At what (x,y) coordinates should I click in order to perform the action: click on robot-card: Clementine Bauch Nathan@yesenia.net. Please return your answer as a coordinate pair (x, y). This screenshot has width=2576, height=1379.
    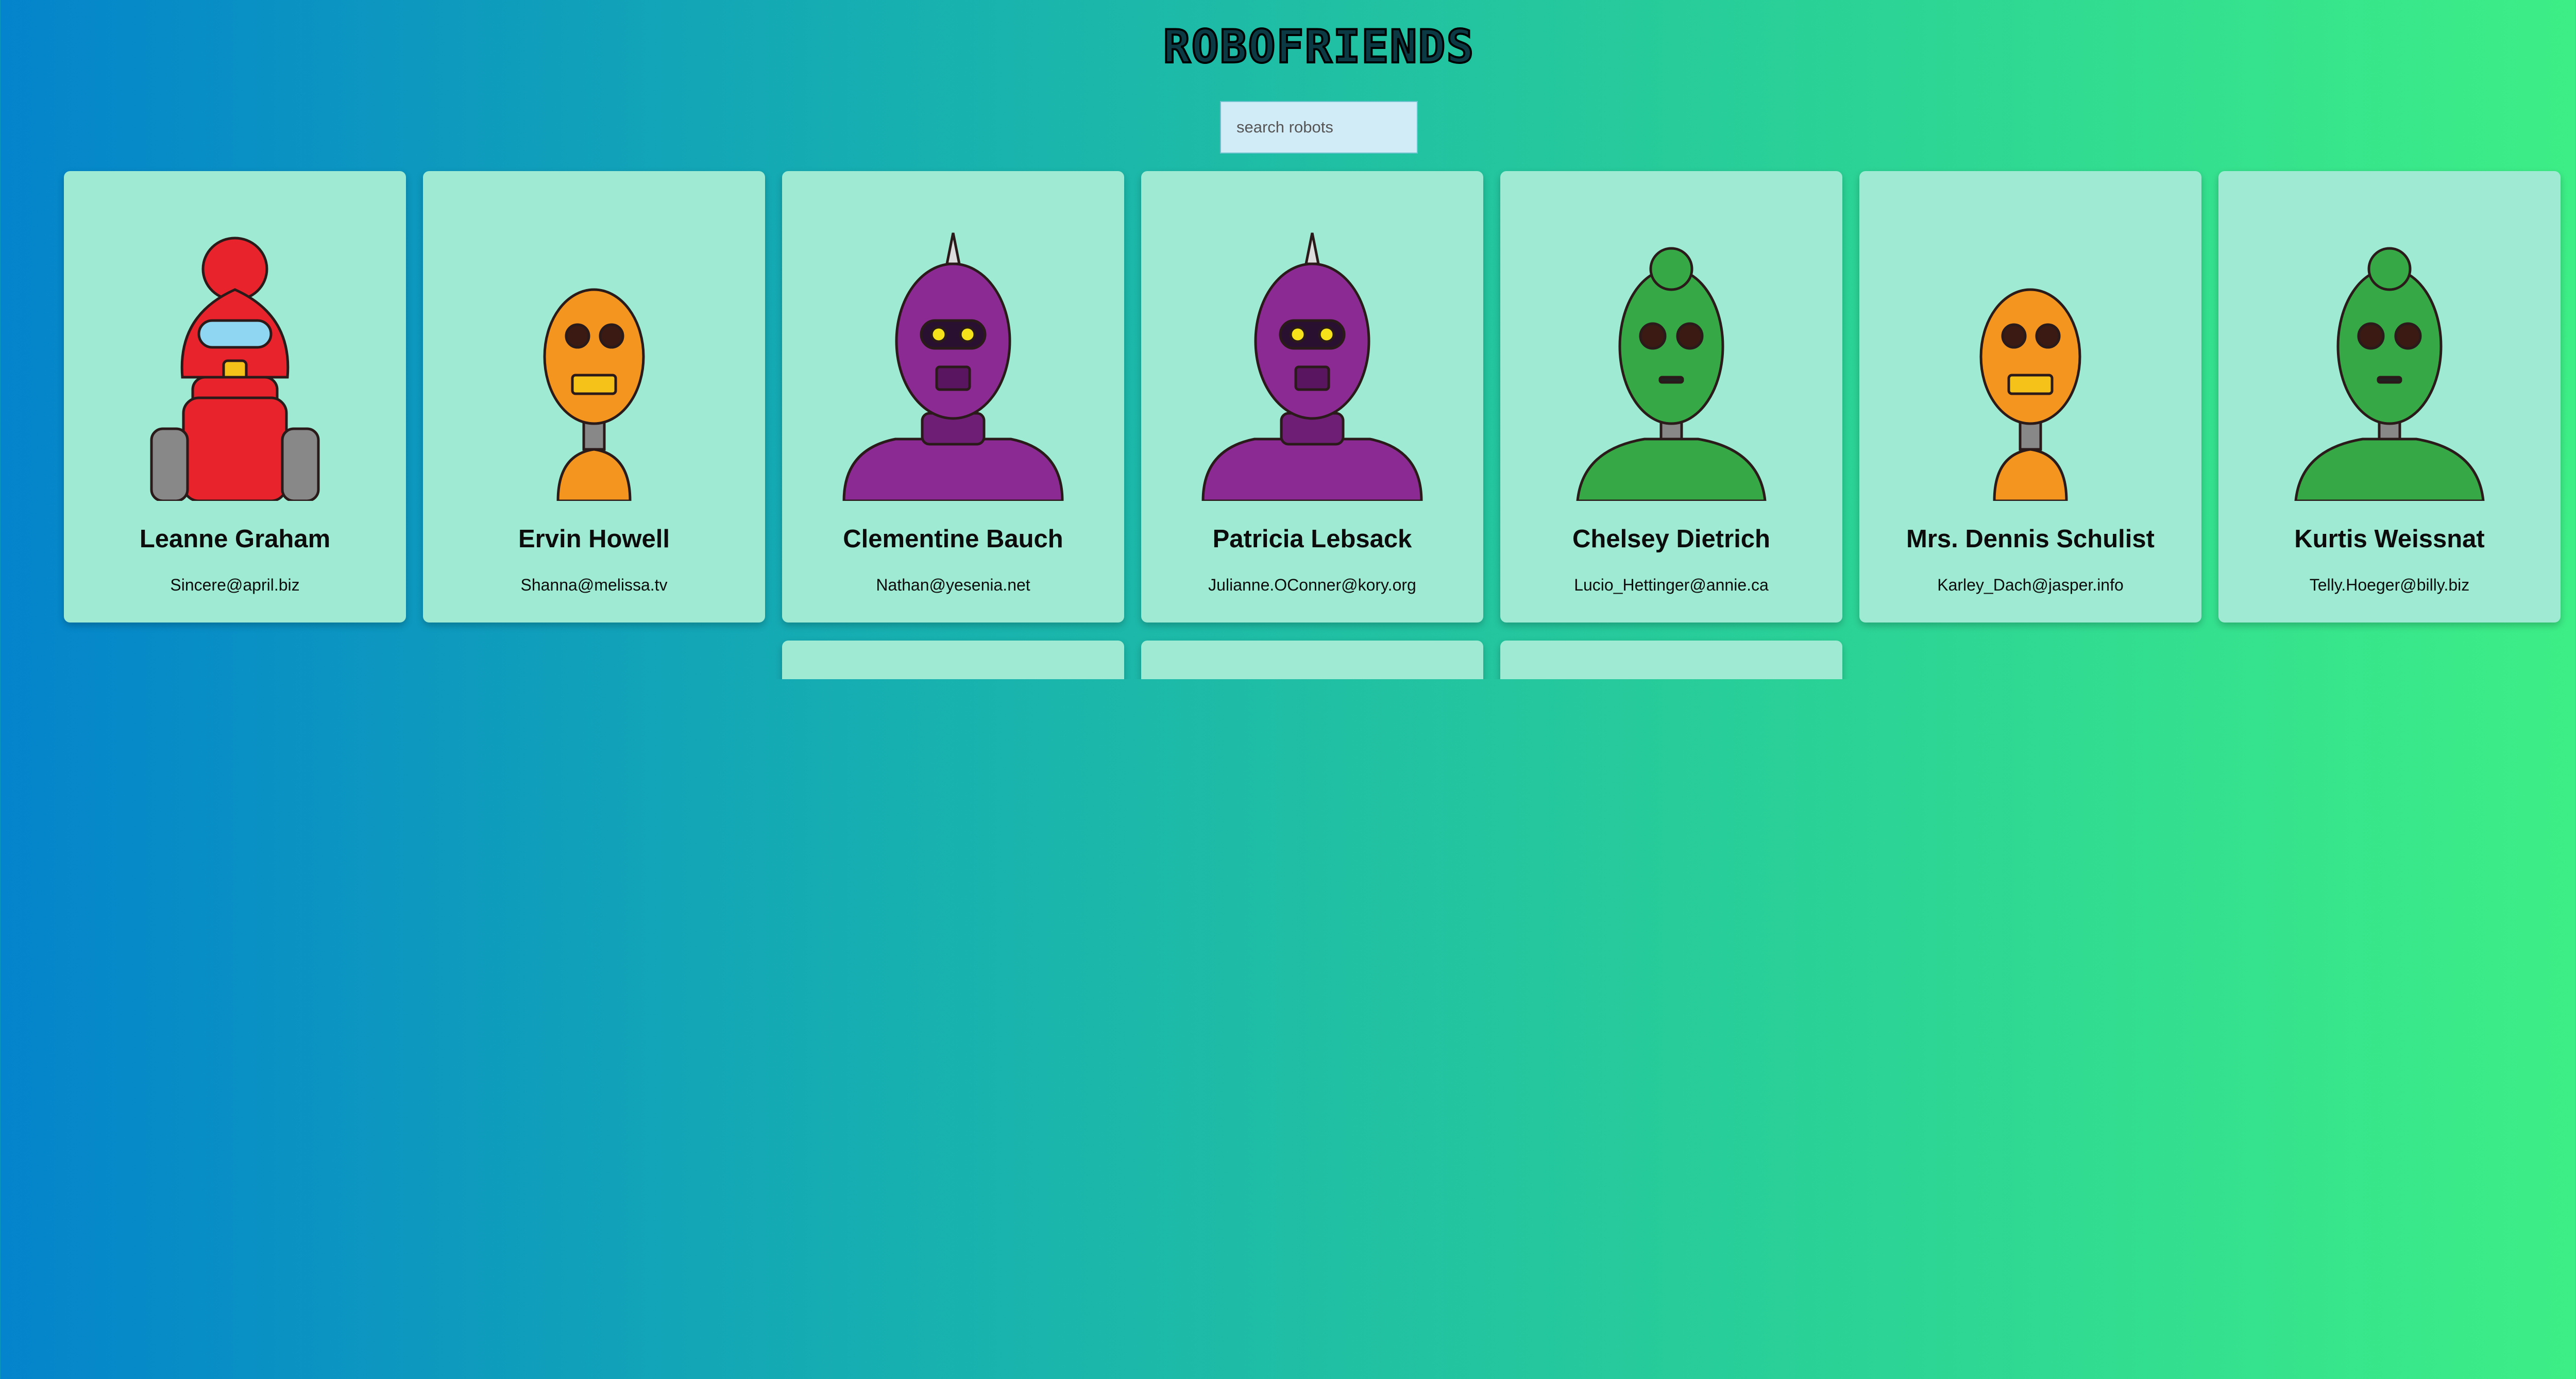
    Looking at the image, I should click on (953, 397).